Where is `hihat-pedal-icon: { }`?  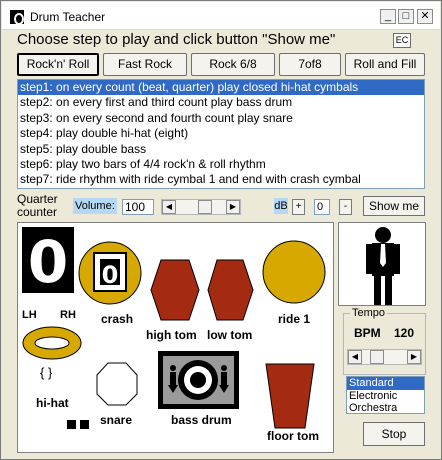
hihat-pedal-icon: { } is located at coordinates (46, 372).